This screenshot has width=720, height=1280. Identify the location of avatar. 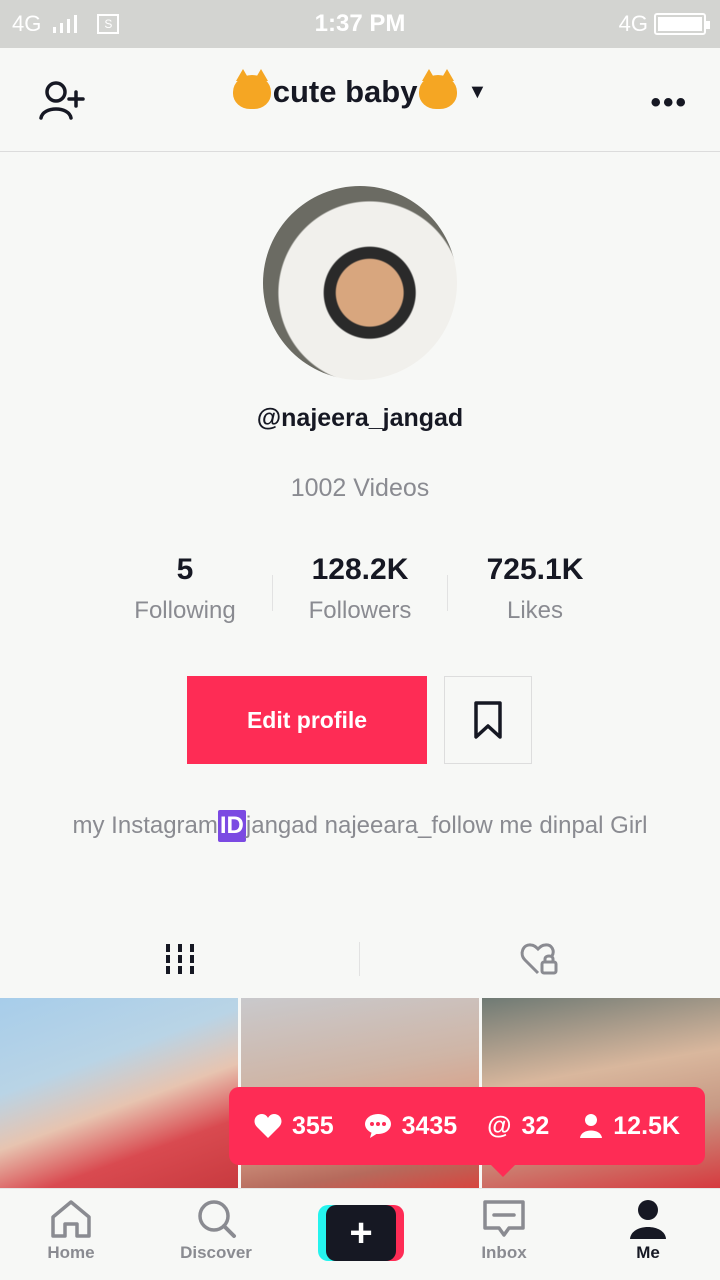
(360, 283).